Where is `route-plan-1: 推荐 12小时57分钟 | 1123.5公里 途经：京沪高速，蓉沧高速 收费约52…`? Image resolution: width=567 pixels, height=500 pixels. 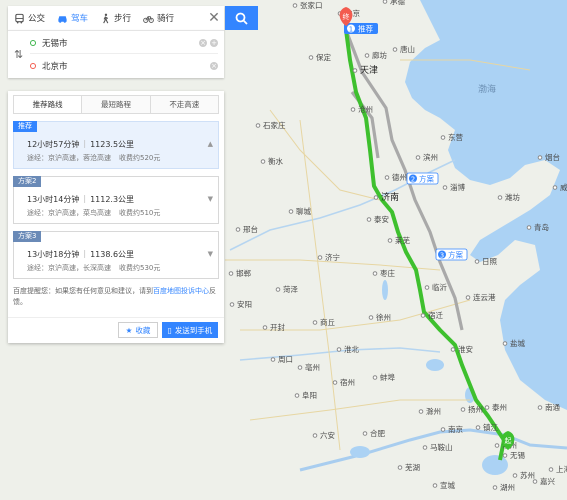
route-plan-1: 推荐 12小时57分钟 | 1123.5公里 途经：京沪高速，蓉沧高速 收费约52… is located at coordinates (116, 145).